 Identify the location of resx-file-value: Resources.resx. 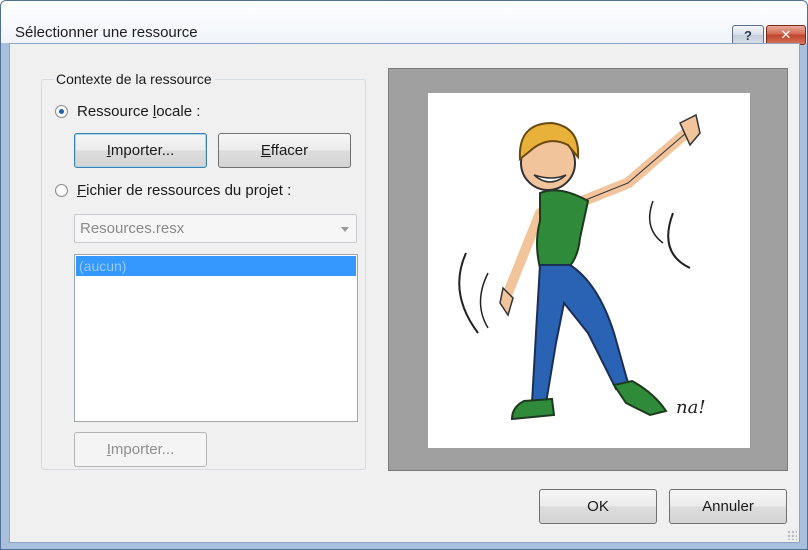
(132, 228).